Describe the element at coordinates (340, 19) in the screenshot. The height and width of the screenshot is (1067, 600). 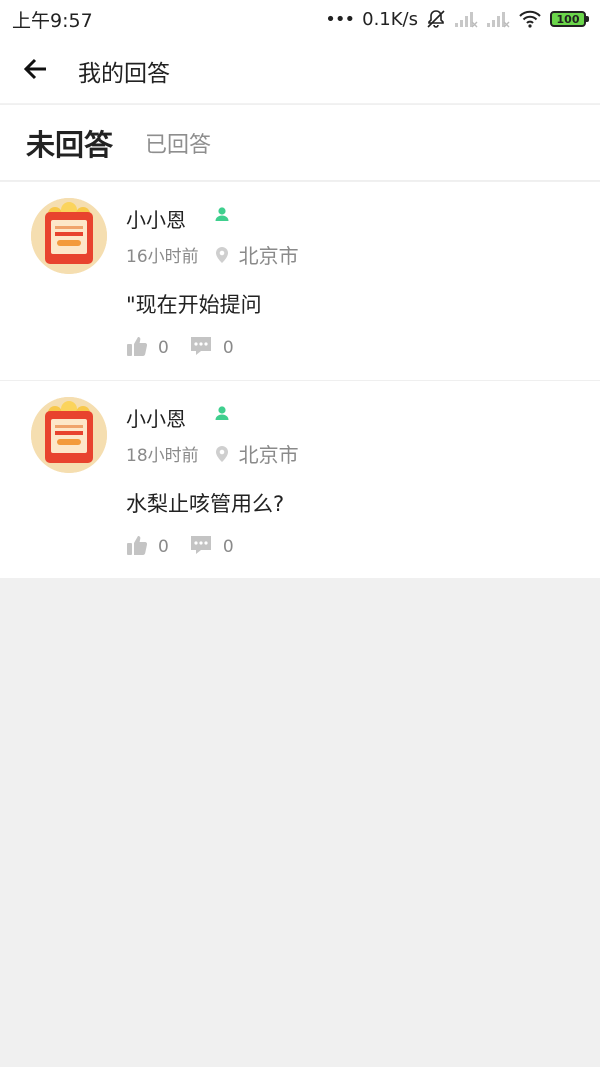
I see `status-dots: •••` at that location.